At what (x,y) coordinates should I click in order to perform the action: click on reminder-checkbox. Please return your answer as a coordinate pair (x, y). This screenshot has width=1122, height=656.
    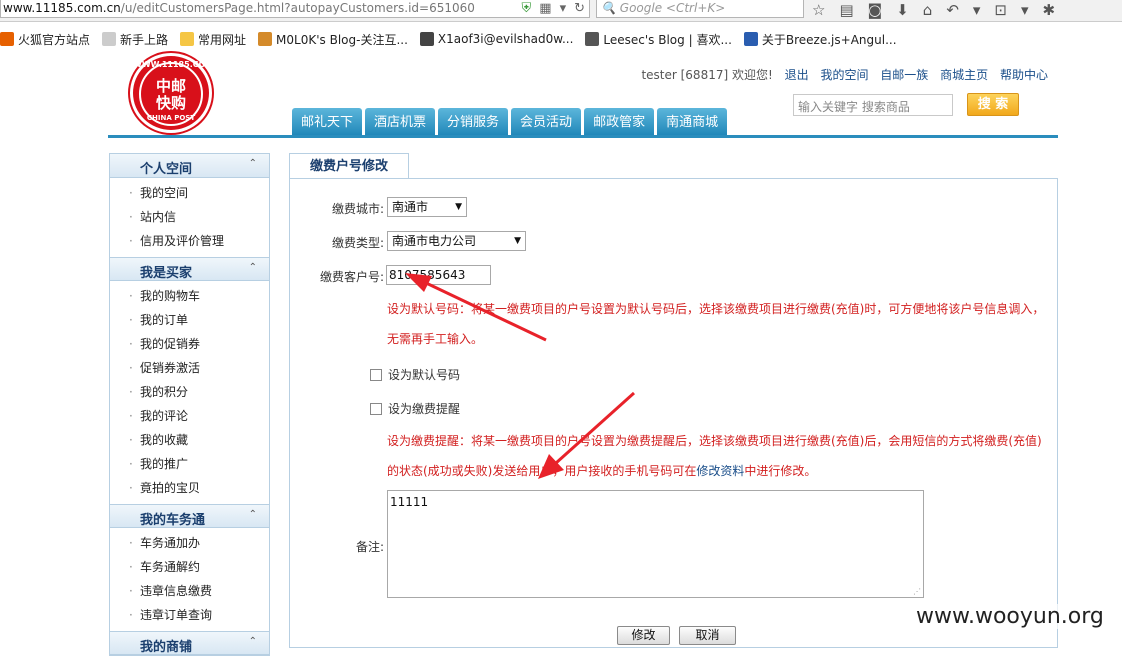
    Looking at the image, I should click on (376, 408).